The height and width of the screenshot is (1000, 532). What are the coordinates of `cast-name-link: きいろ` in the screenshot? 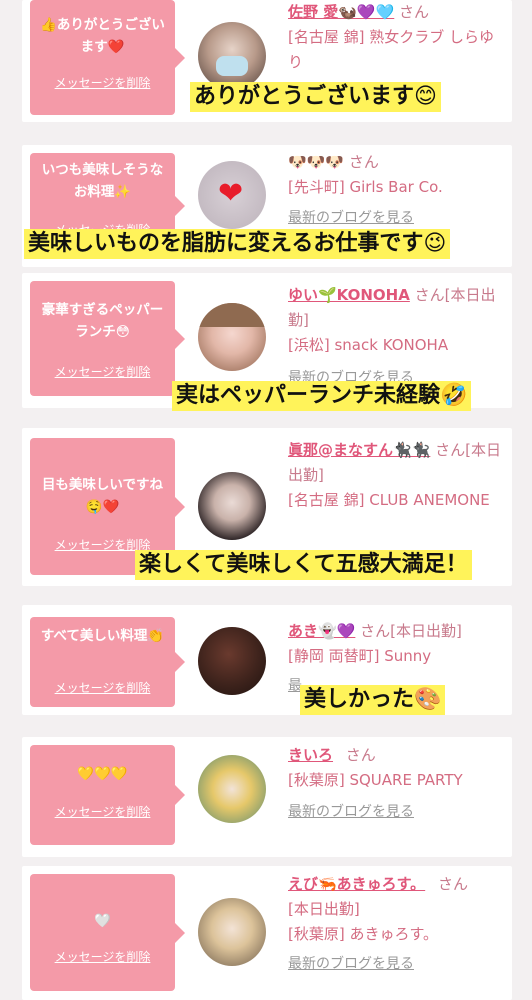 It's located at (310, 755).